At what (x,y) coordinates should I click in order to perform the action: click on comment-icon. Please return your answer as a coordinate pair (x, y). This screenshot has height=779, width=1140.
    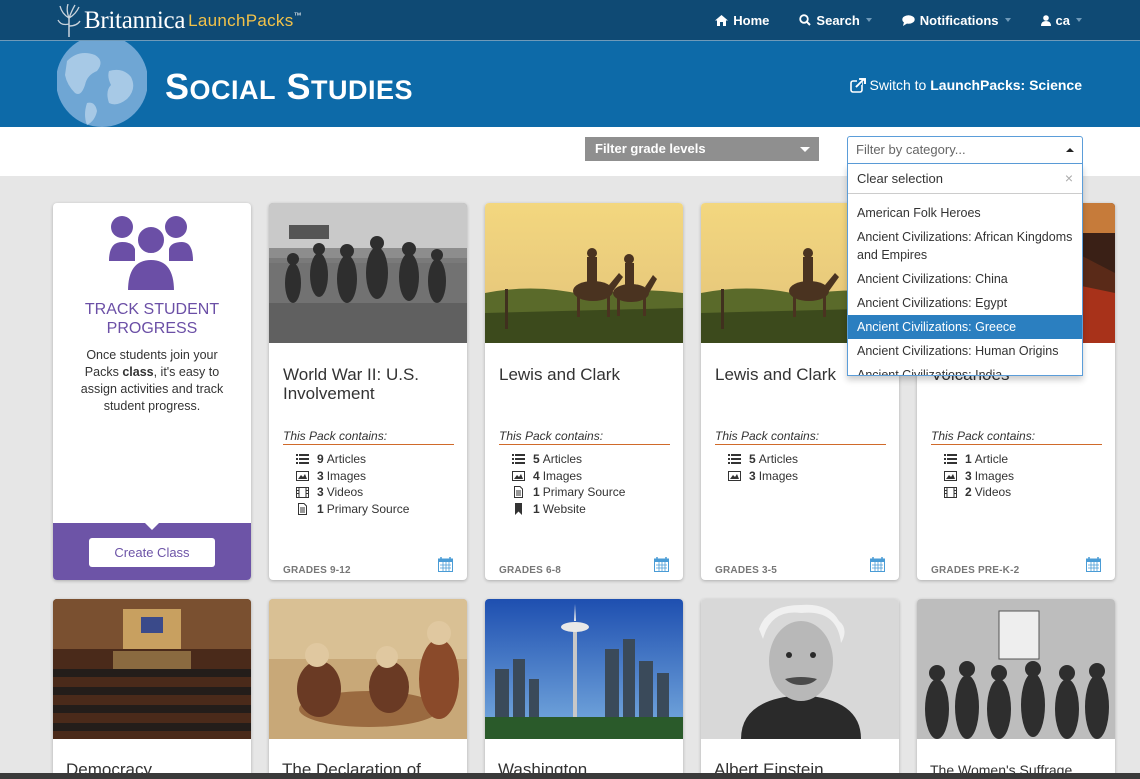
    Looking at the image, I should click on (908, 20).